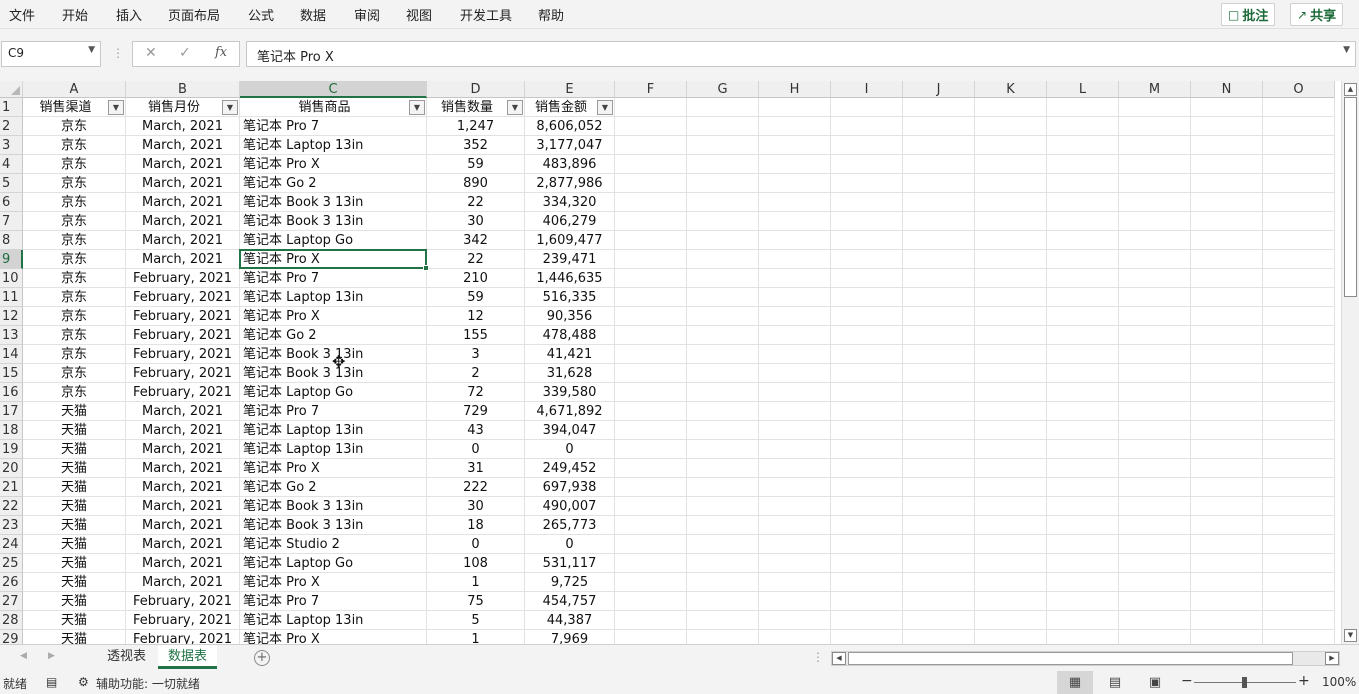 Image resolution: width=1359 pixels, height=694 pixels. I want to click on row-header-19: 19, so click(11, 449).